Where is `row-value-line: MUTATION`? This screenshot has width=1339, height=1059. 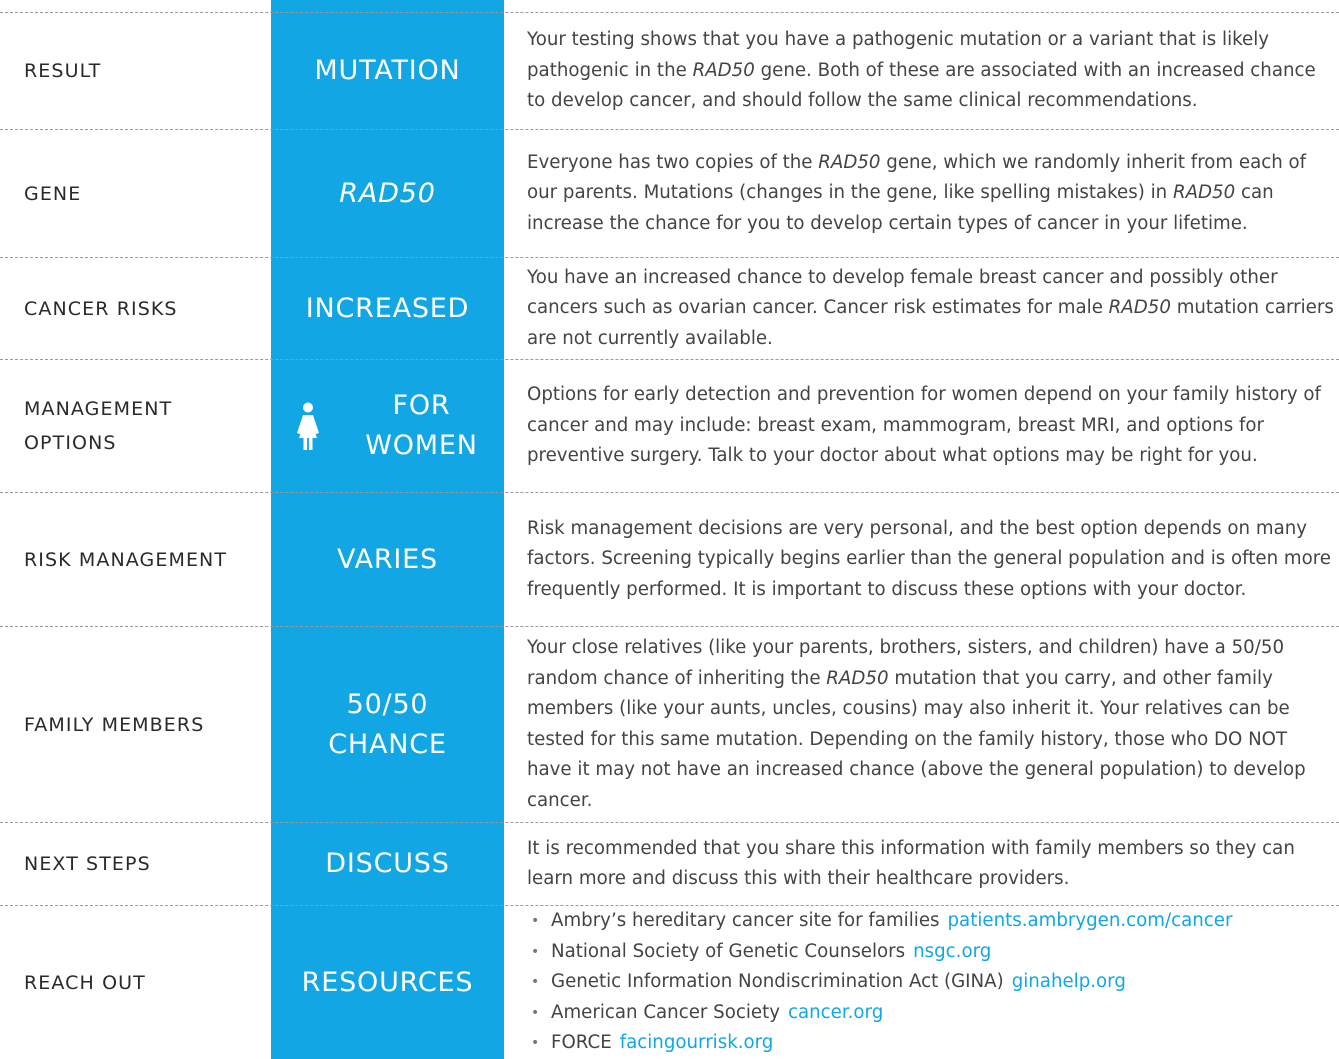
row-value-line: MUTATION is located at coordinates (387, 70).